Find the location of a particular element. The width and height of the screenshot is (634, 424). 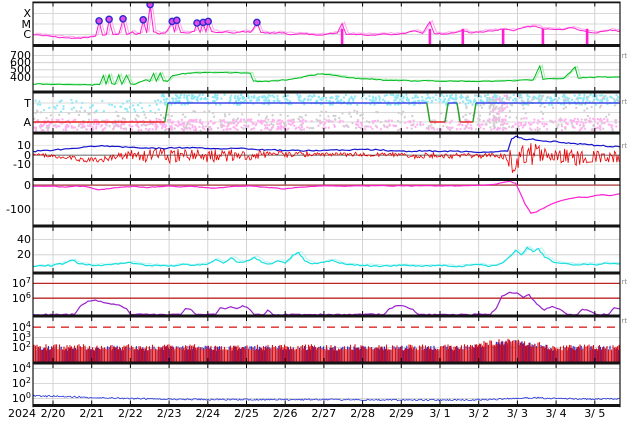

y-axis-label: A is located at coordinates (27, 122).